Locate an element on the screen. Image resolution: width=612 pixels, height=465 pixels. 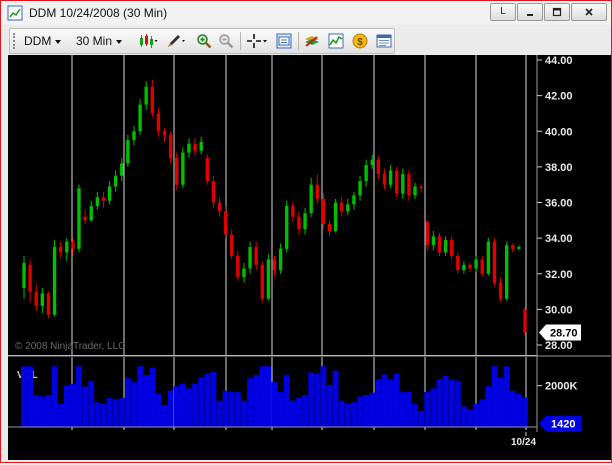
minimize-button is located at coordinates (530, 12).